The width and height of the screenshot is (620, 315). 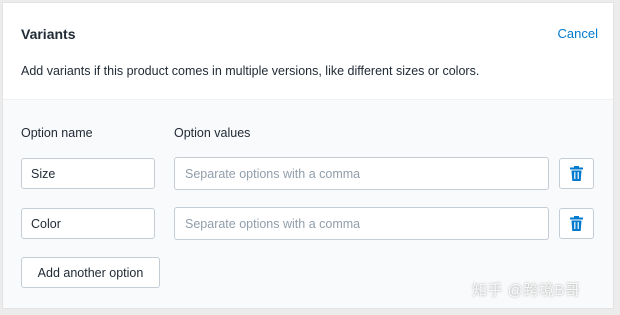 What do you see at coordinates (48, 34) in the screenshot?
I see `section-title: Variants` at bounding box center [48, 34].